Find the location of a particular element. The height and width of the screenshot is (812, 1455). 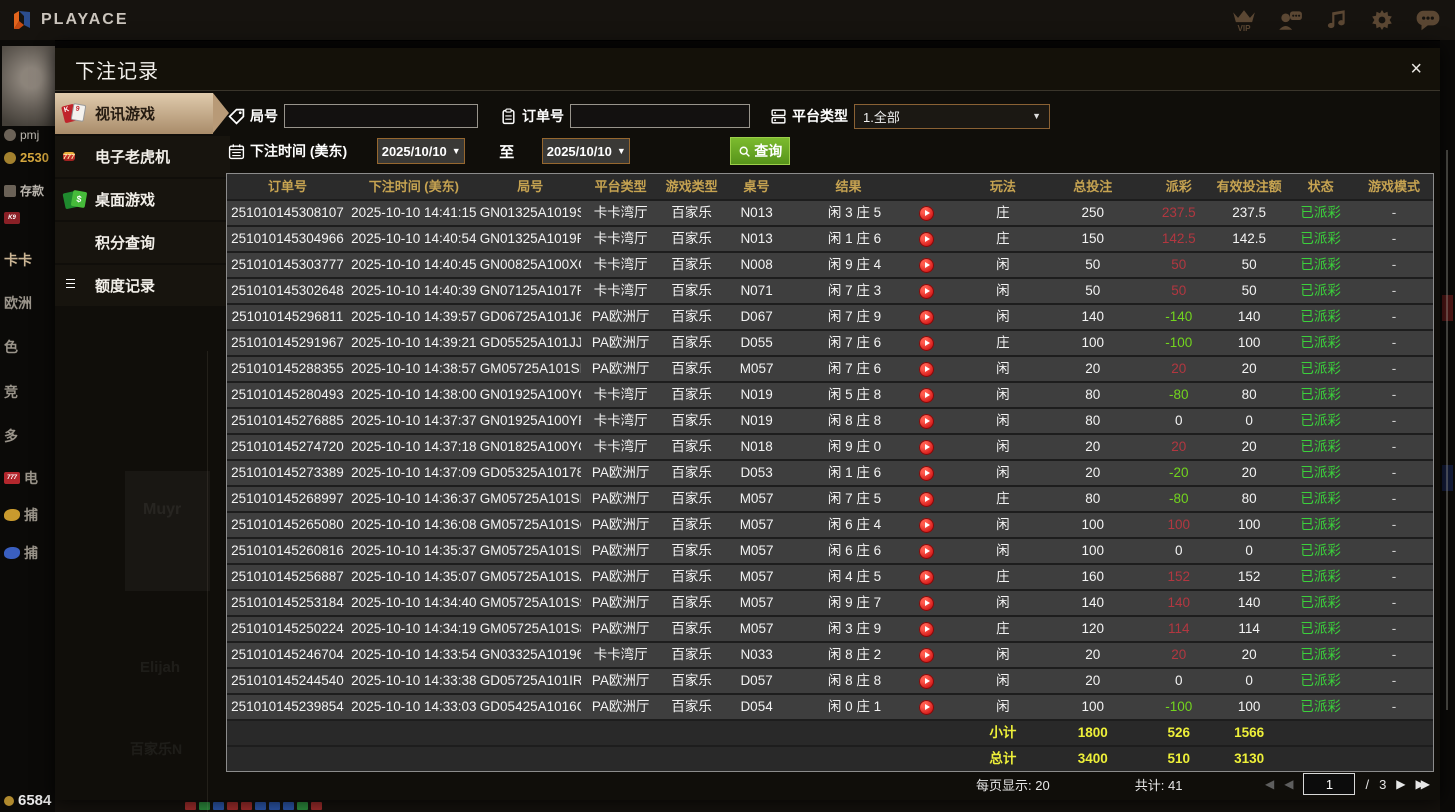

clipboard-icon is located at coordinates (508, 115).